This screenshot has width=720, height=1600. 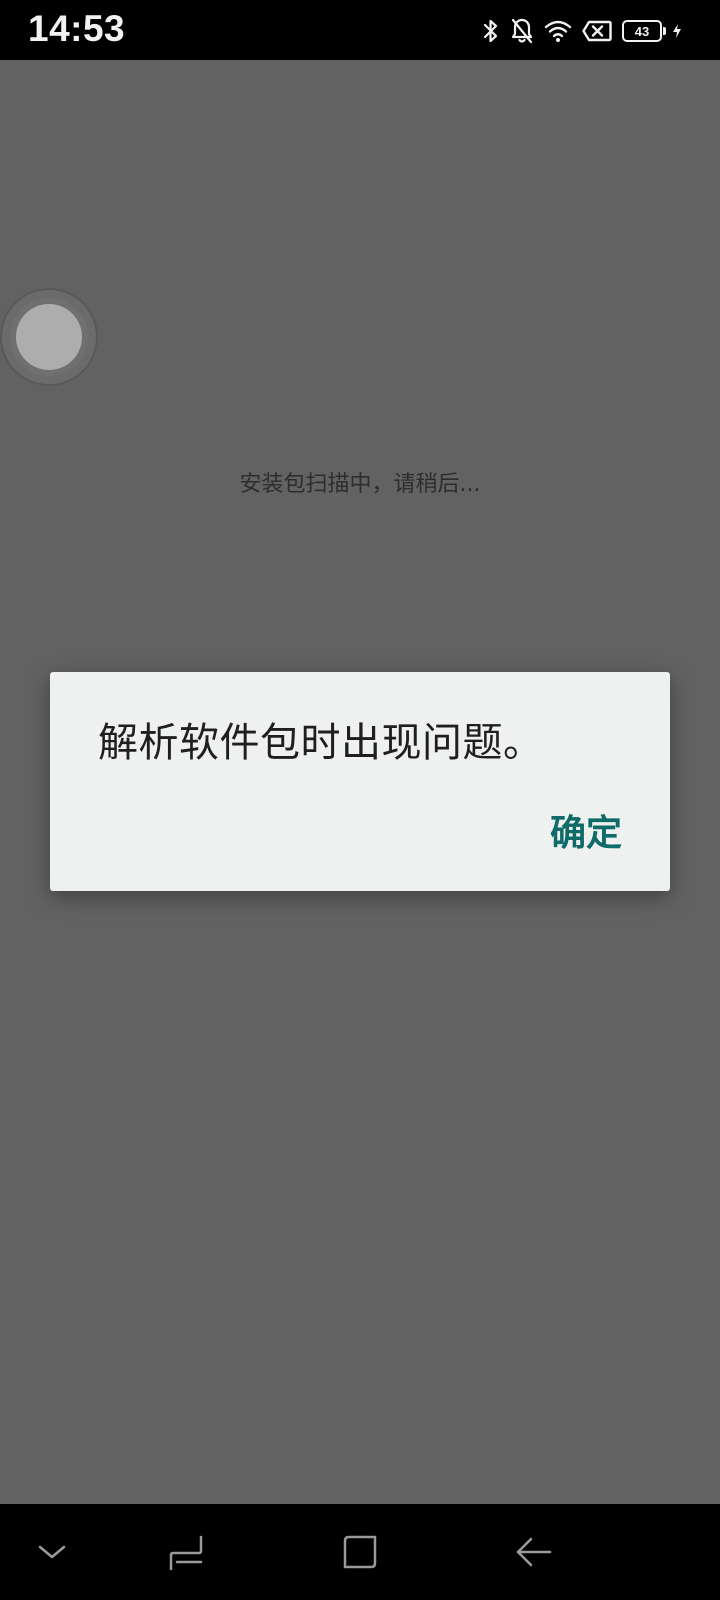 What do you see at coordinates (558, 31) in the screenshot?
I see `wifi-icon` at bounding box center [558, 31].